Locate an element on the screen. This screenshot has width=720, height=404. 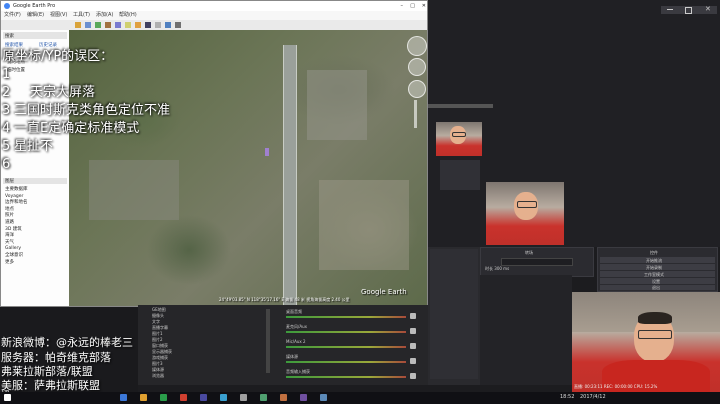
controls-panel: 控件 开始推流 开始录制 工作室模式 设置 退出 is located at coordinates (657, 269).